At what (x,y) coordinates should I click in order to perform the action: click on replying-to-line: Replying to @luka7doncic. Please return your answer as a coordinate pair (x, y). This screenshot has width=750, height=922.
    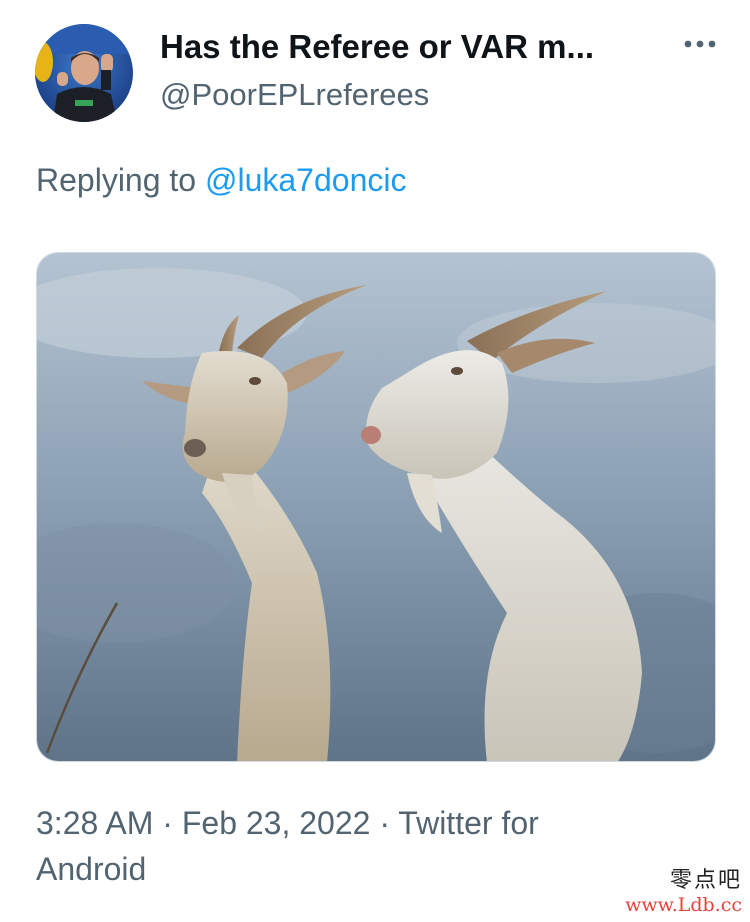
    Looking at the image, I should click on (221, 180).